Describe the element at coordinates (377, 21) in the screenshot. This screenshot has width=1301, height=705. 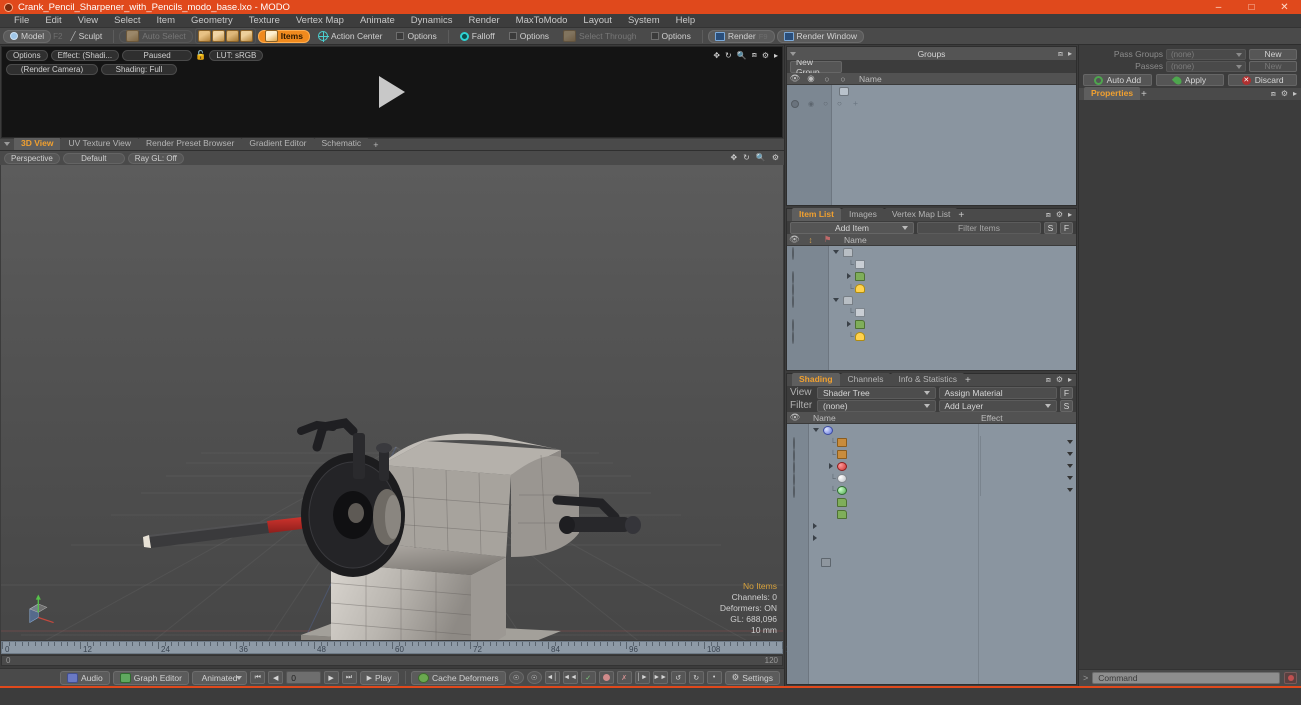
I see `menu-item-animate: Animate` at that location.